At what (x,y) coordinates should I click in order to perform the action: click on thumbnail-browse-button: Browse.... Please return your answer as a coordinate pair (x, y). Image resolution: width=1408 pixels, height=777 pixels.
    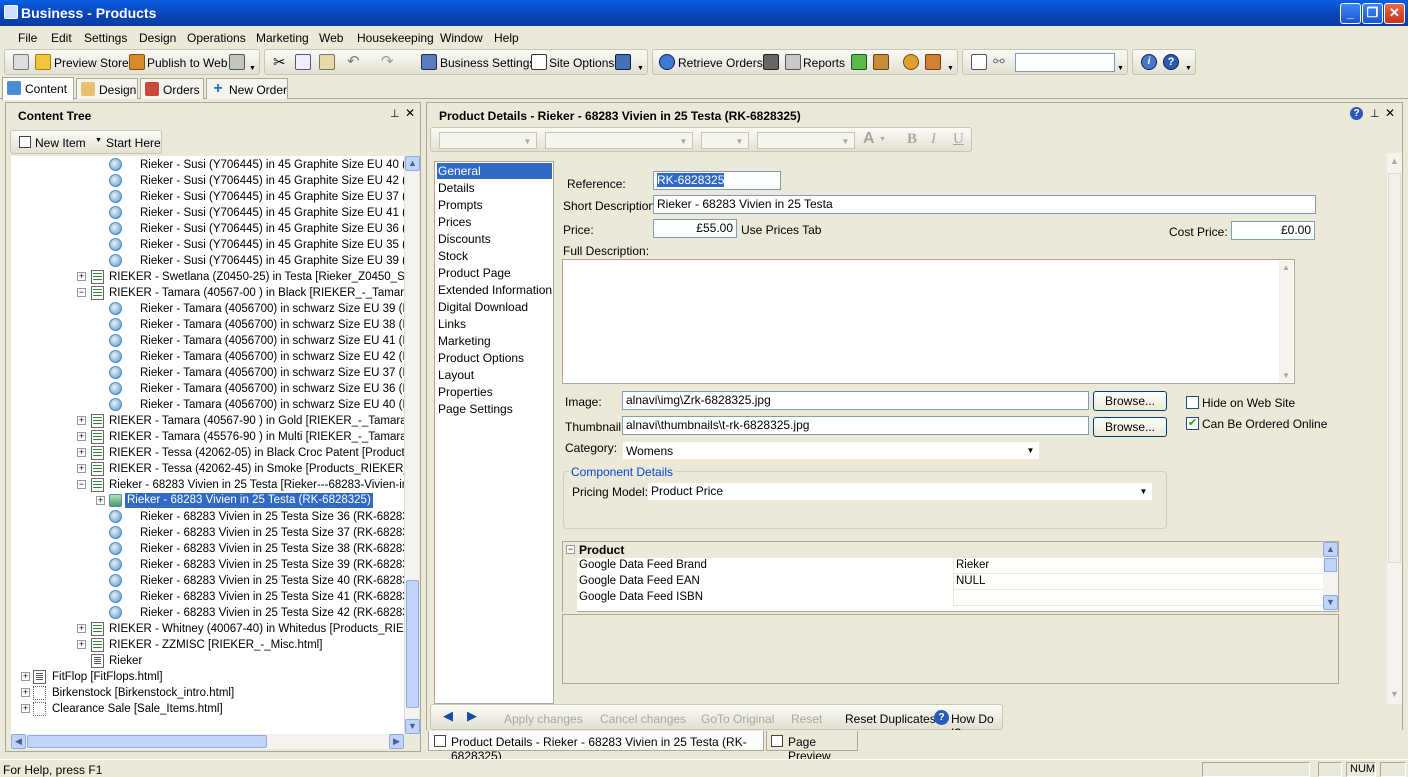
    Looking at the image, I should click on (1130, 427).